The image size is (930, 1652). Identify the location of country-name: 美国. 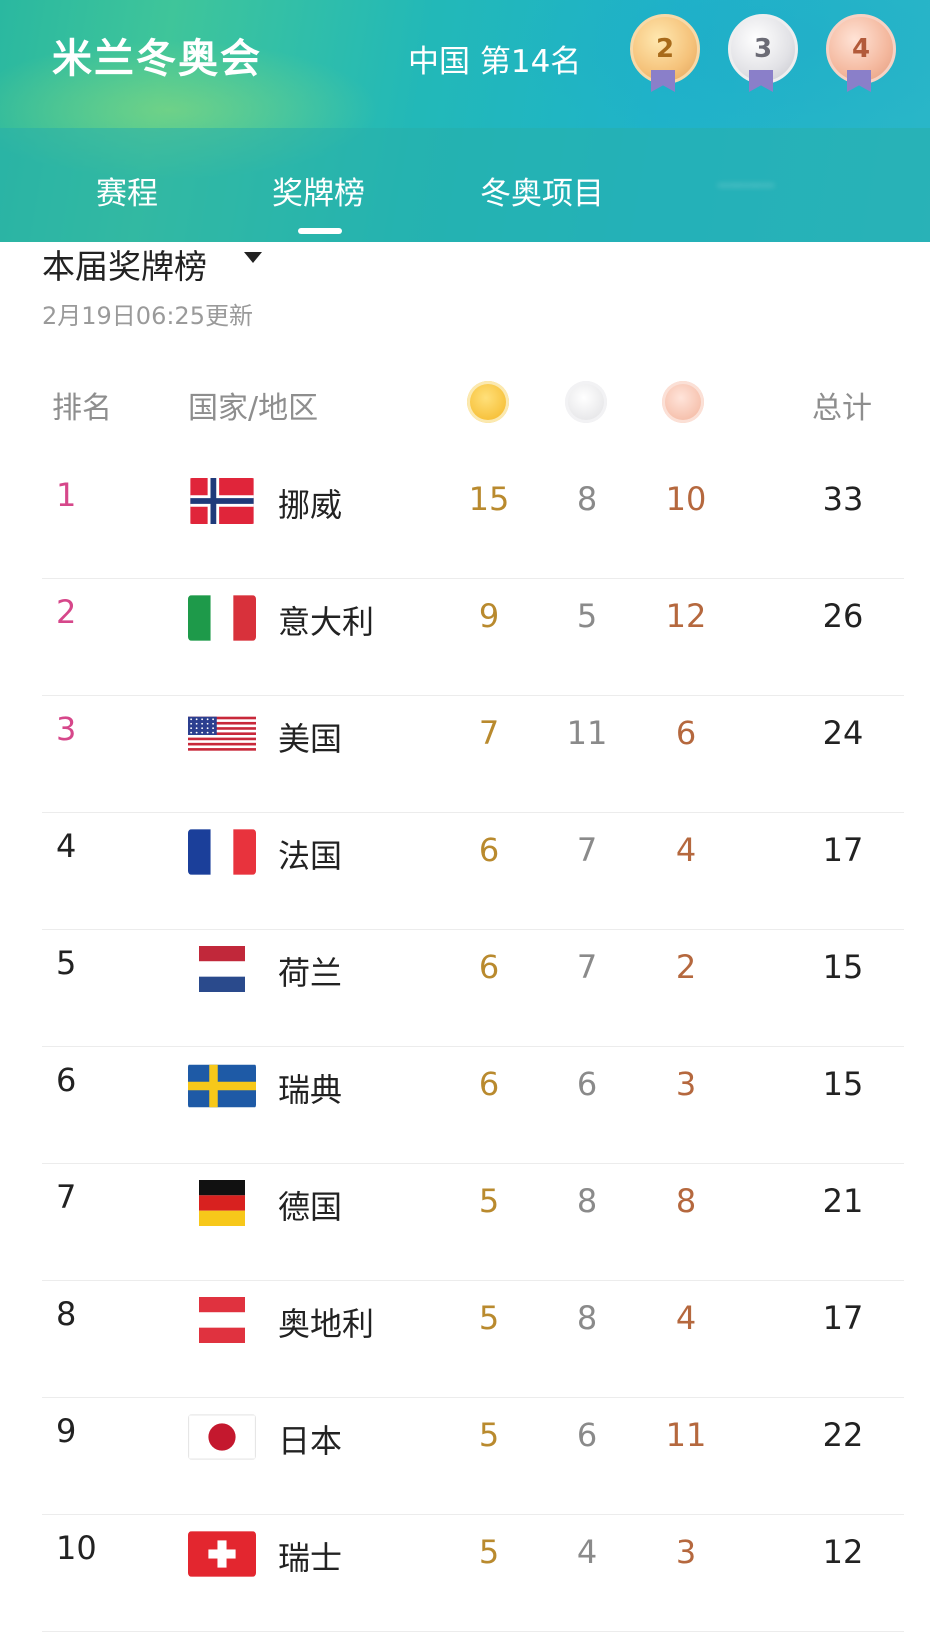
(310, 739).